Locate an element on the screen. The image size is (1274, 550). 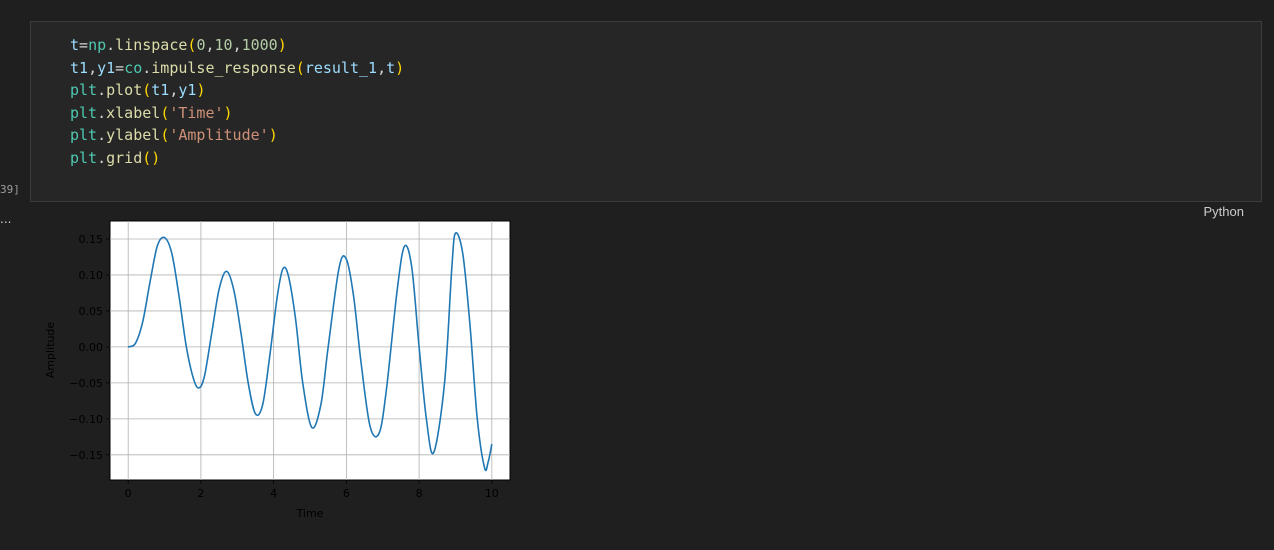
x-tick-label: 0 is located at coordinates (128, 493).